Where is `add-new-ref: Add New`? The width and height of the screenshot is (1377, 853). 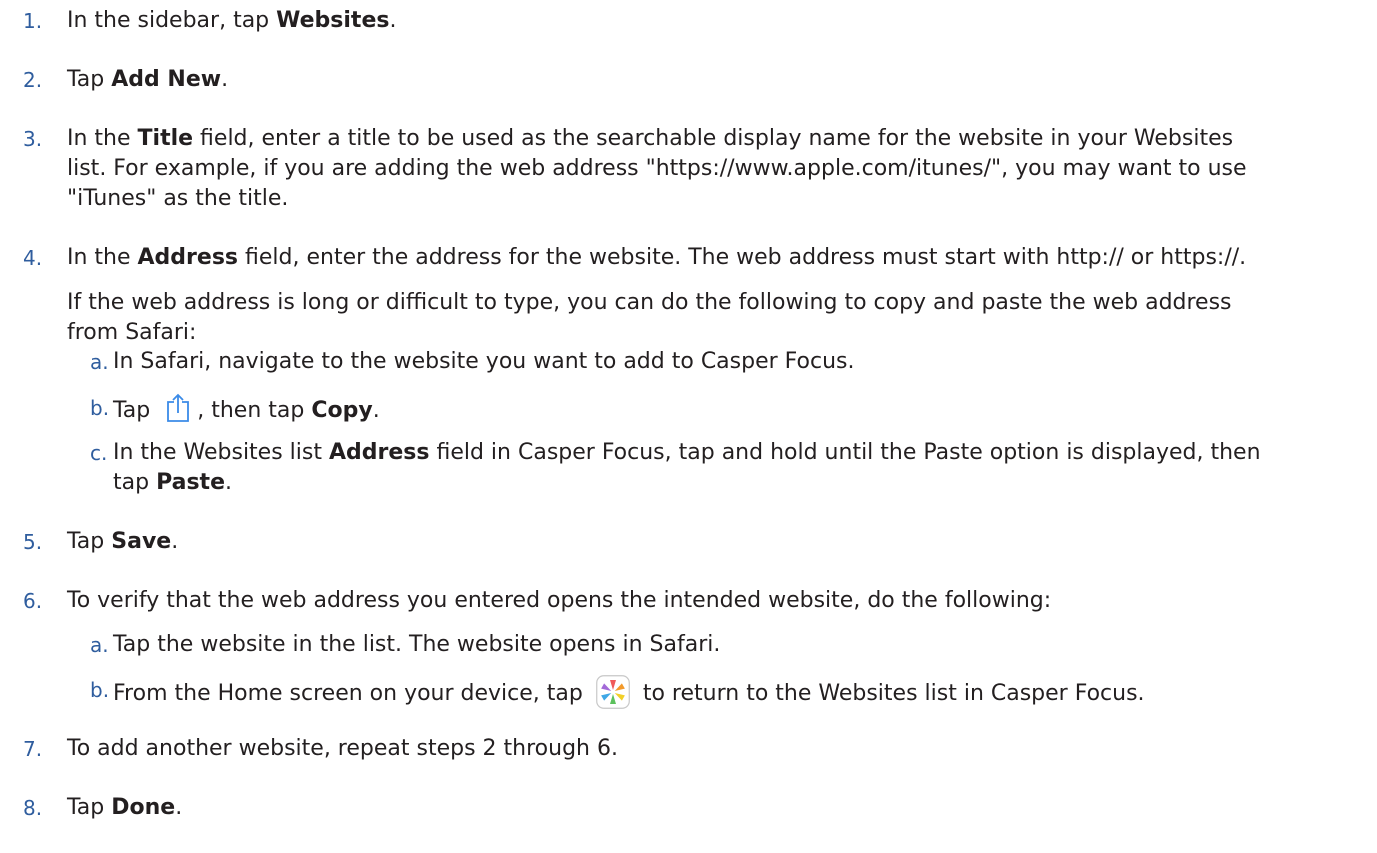 add-new-ref: Add New is located at coordinates (166, 79).